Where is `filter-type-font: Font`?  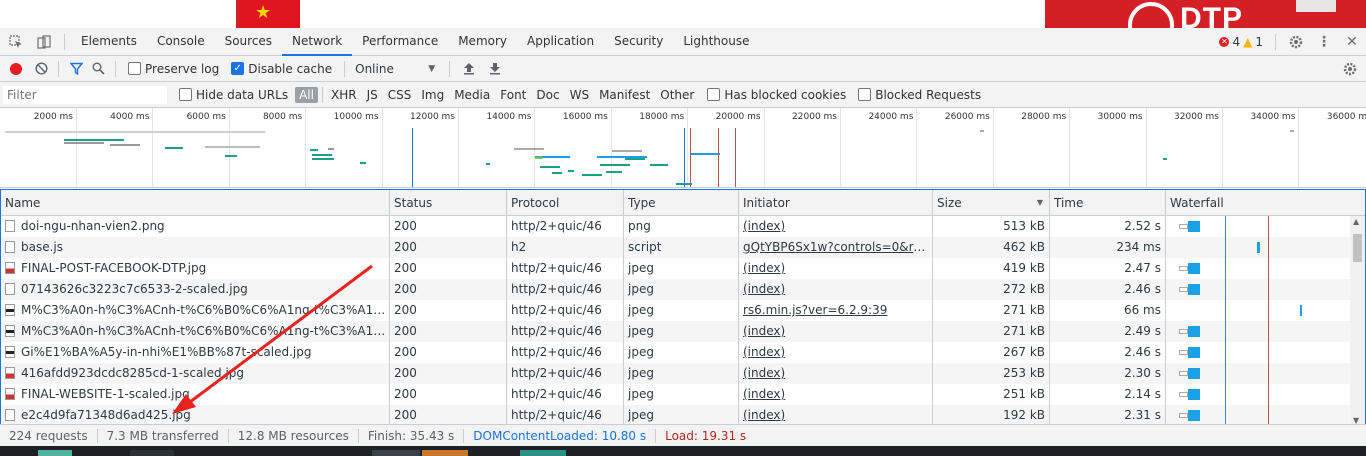 filter-type-font: Font is located at coordinates (513, 95).